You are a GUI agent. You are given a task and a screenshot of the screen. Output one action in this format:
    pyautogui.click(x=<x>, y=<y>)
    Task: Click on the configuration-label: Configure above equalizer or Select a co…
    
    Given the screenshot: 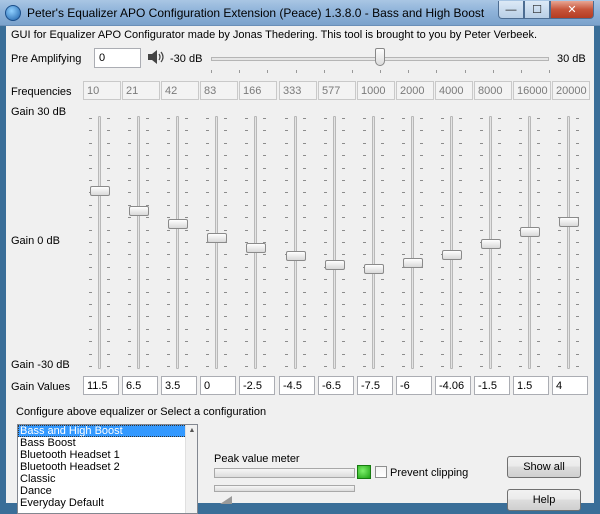 What is the action you would take?
    pyautogui.click(x=141, y=412)
    